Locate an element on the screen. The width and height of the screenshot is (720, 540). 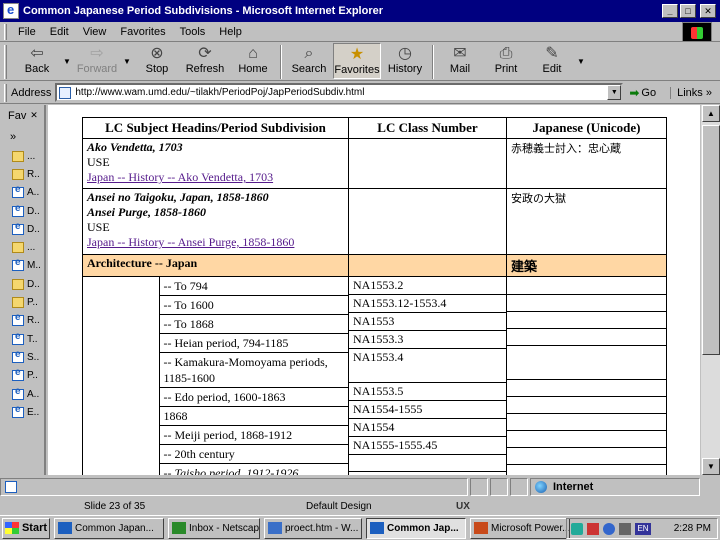
favorite-label: S.. is located at coordinates (33, 357).